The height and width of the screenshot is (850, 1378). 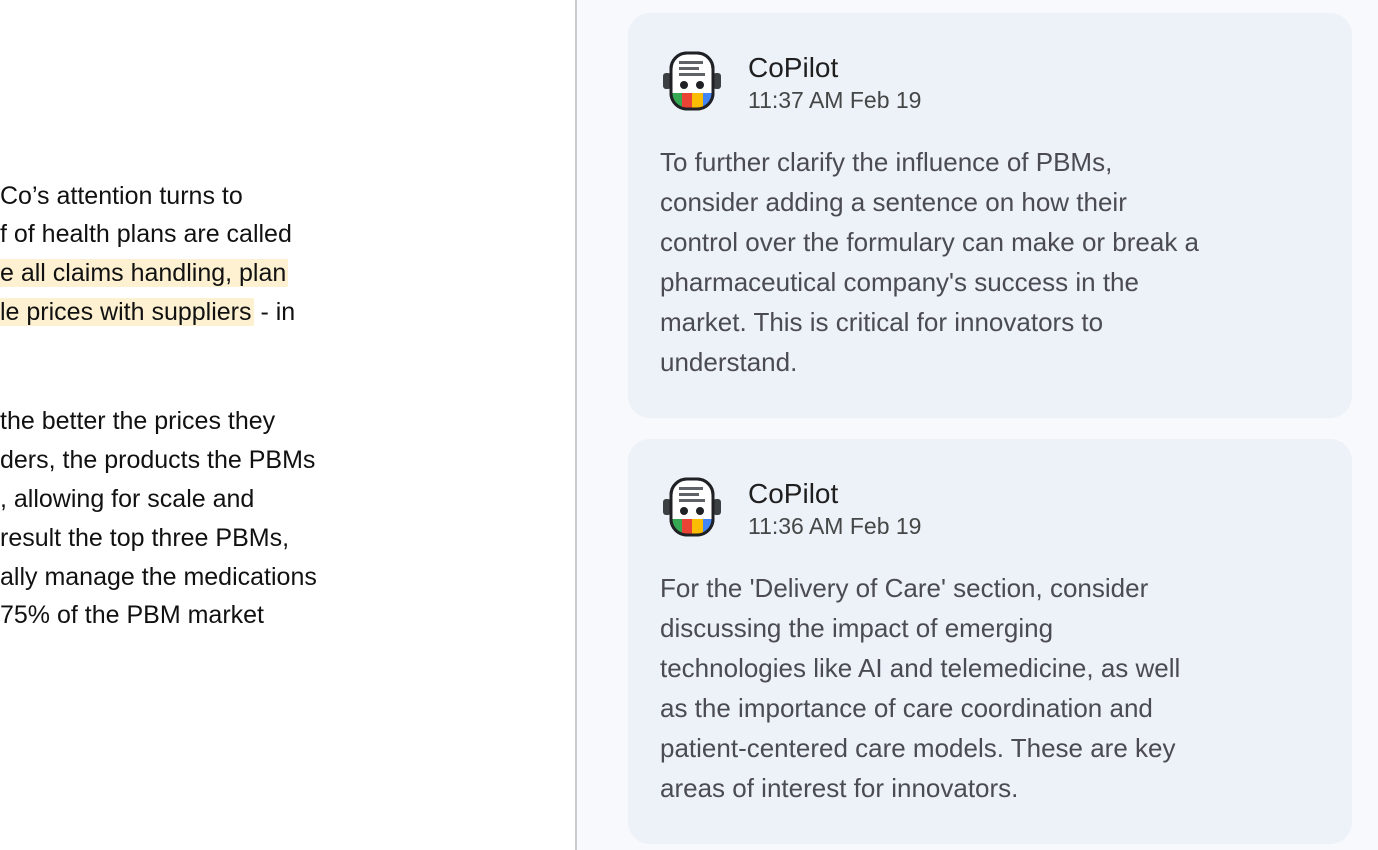 I want to click on document-text: result the top three PBMs,, so click(x=145, y=538).